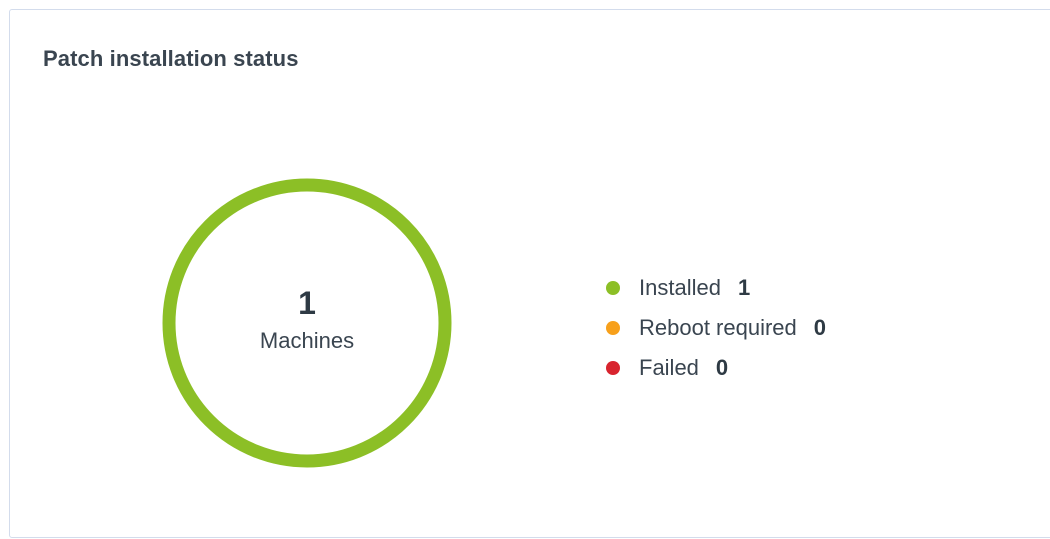 The width and height of the screenshot is (1050, 539). I want to click on legend-label-reboot-required: Reboot required, so click(718, 327).